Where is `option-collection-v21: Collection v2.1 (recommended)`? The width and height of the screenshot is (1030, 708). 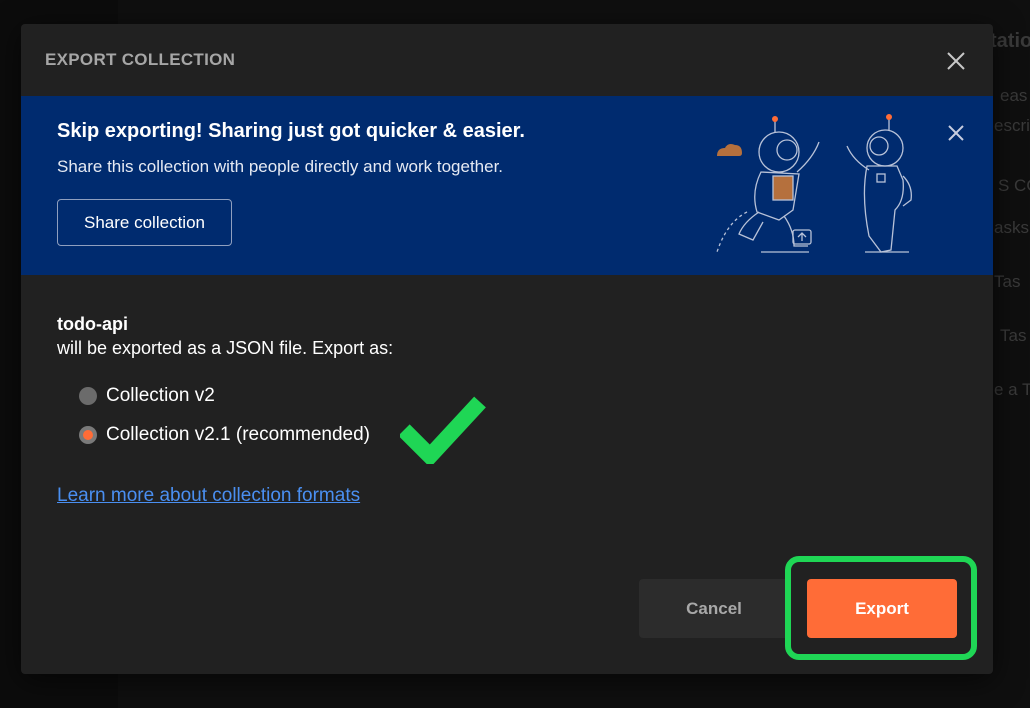 option-collection-v21: Collection v2.1 (recommended) is located at coordinates (224, 435).